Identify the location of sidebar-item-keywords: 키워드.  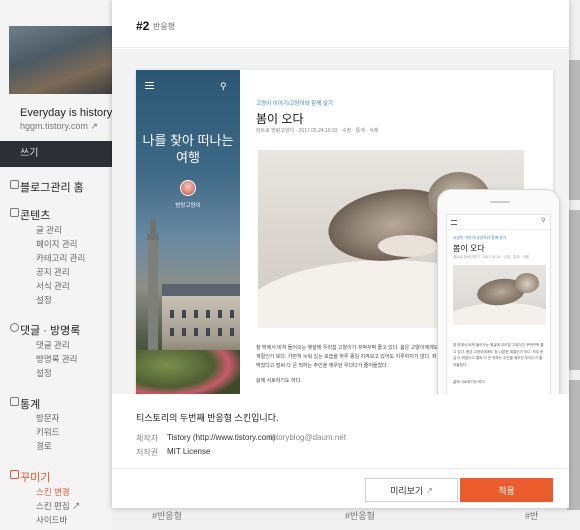
(47, 432).